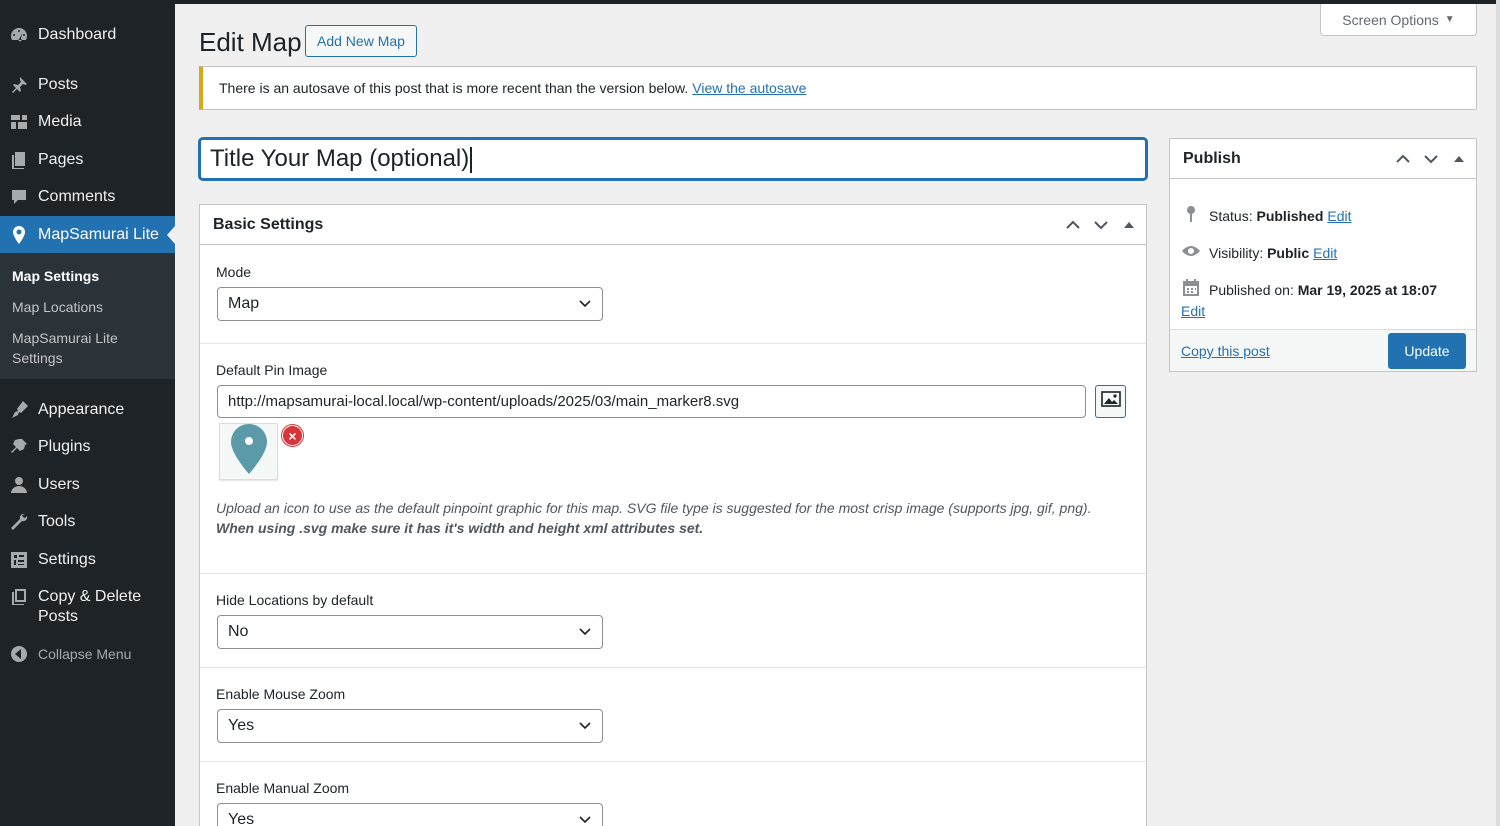 This screenshot has width=1500, height=826. I want to click on tools-icon, so click(19, 522).